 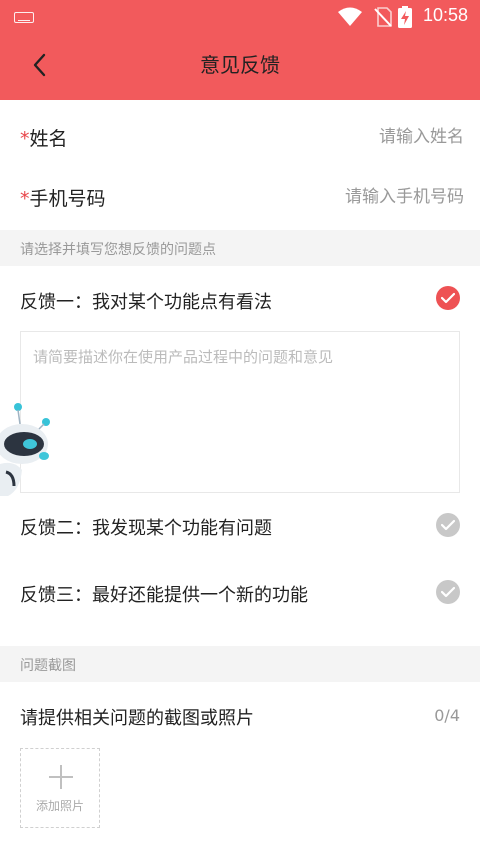 I want to click on name-input, so click(x=344, y=137).